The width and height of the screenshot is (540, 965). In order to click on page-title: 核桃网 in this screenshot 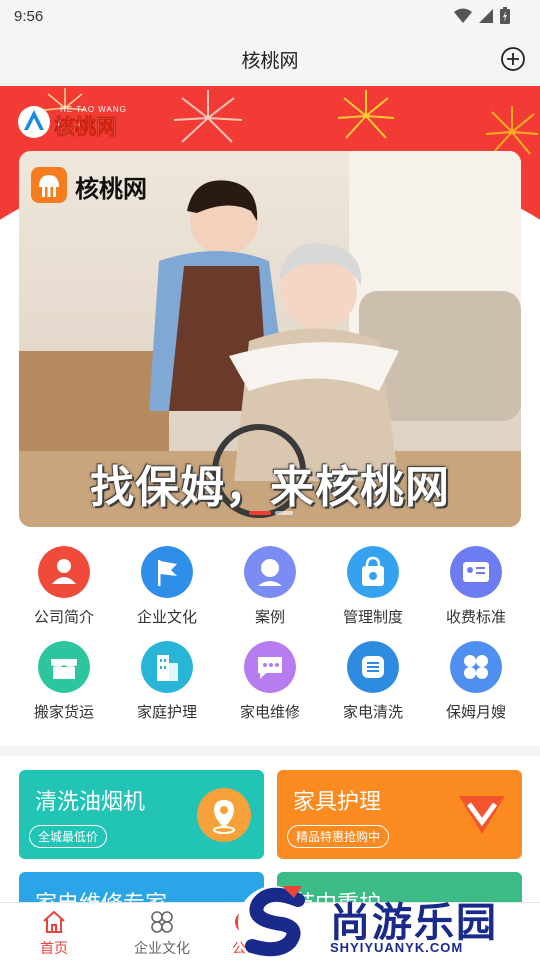, I will do `click(270, 61)`.